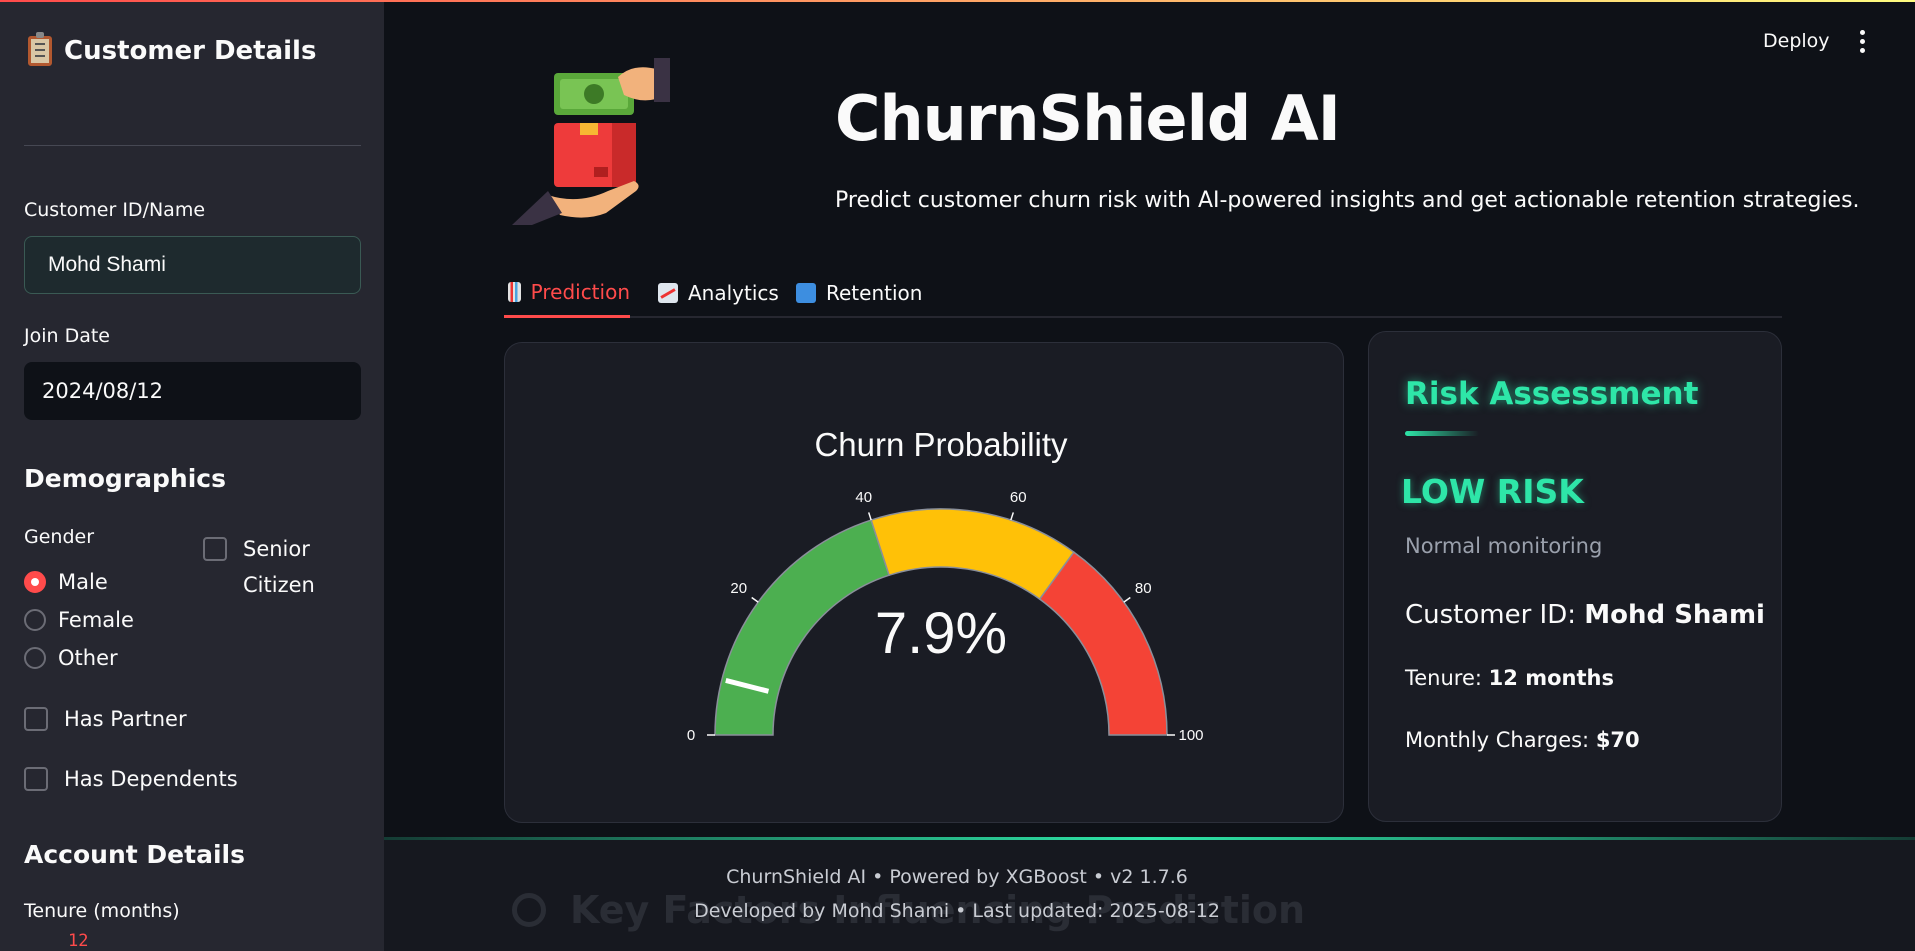  Describe the element at coordinates (78, 941) in the screenshot. I see `tenure-slider-value: 12` at that location.